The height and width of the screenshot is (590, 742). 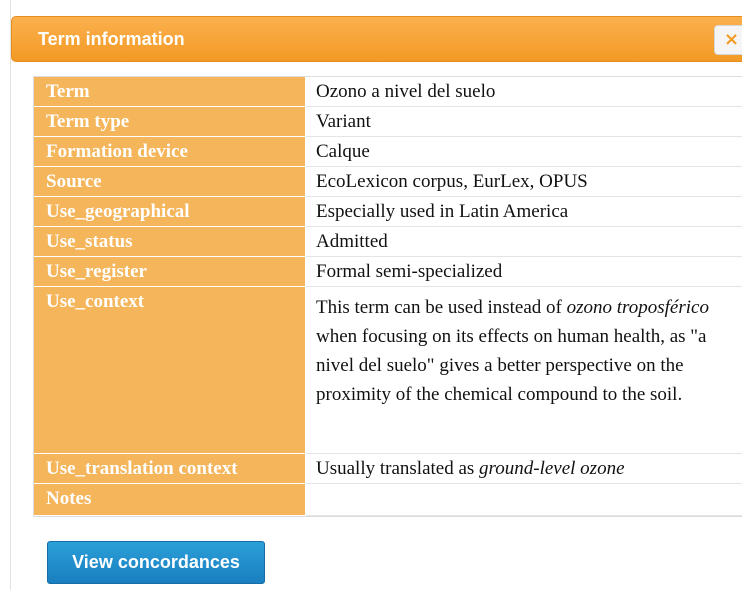 What do you see at coordinates (170, 469) in the screenshot?
I see `row-label-use-translation-context: Use_translation context` at bounding box center [170, 469].